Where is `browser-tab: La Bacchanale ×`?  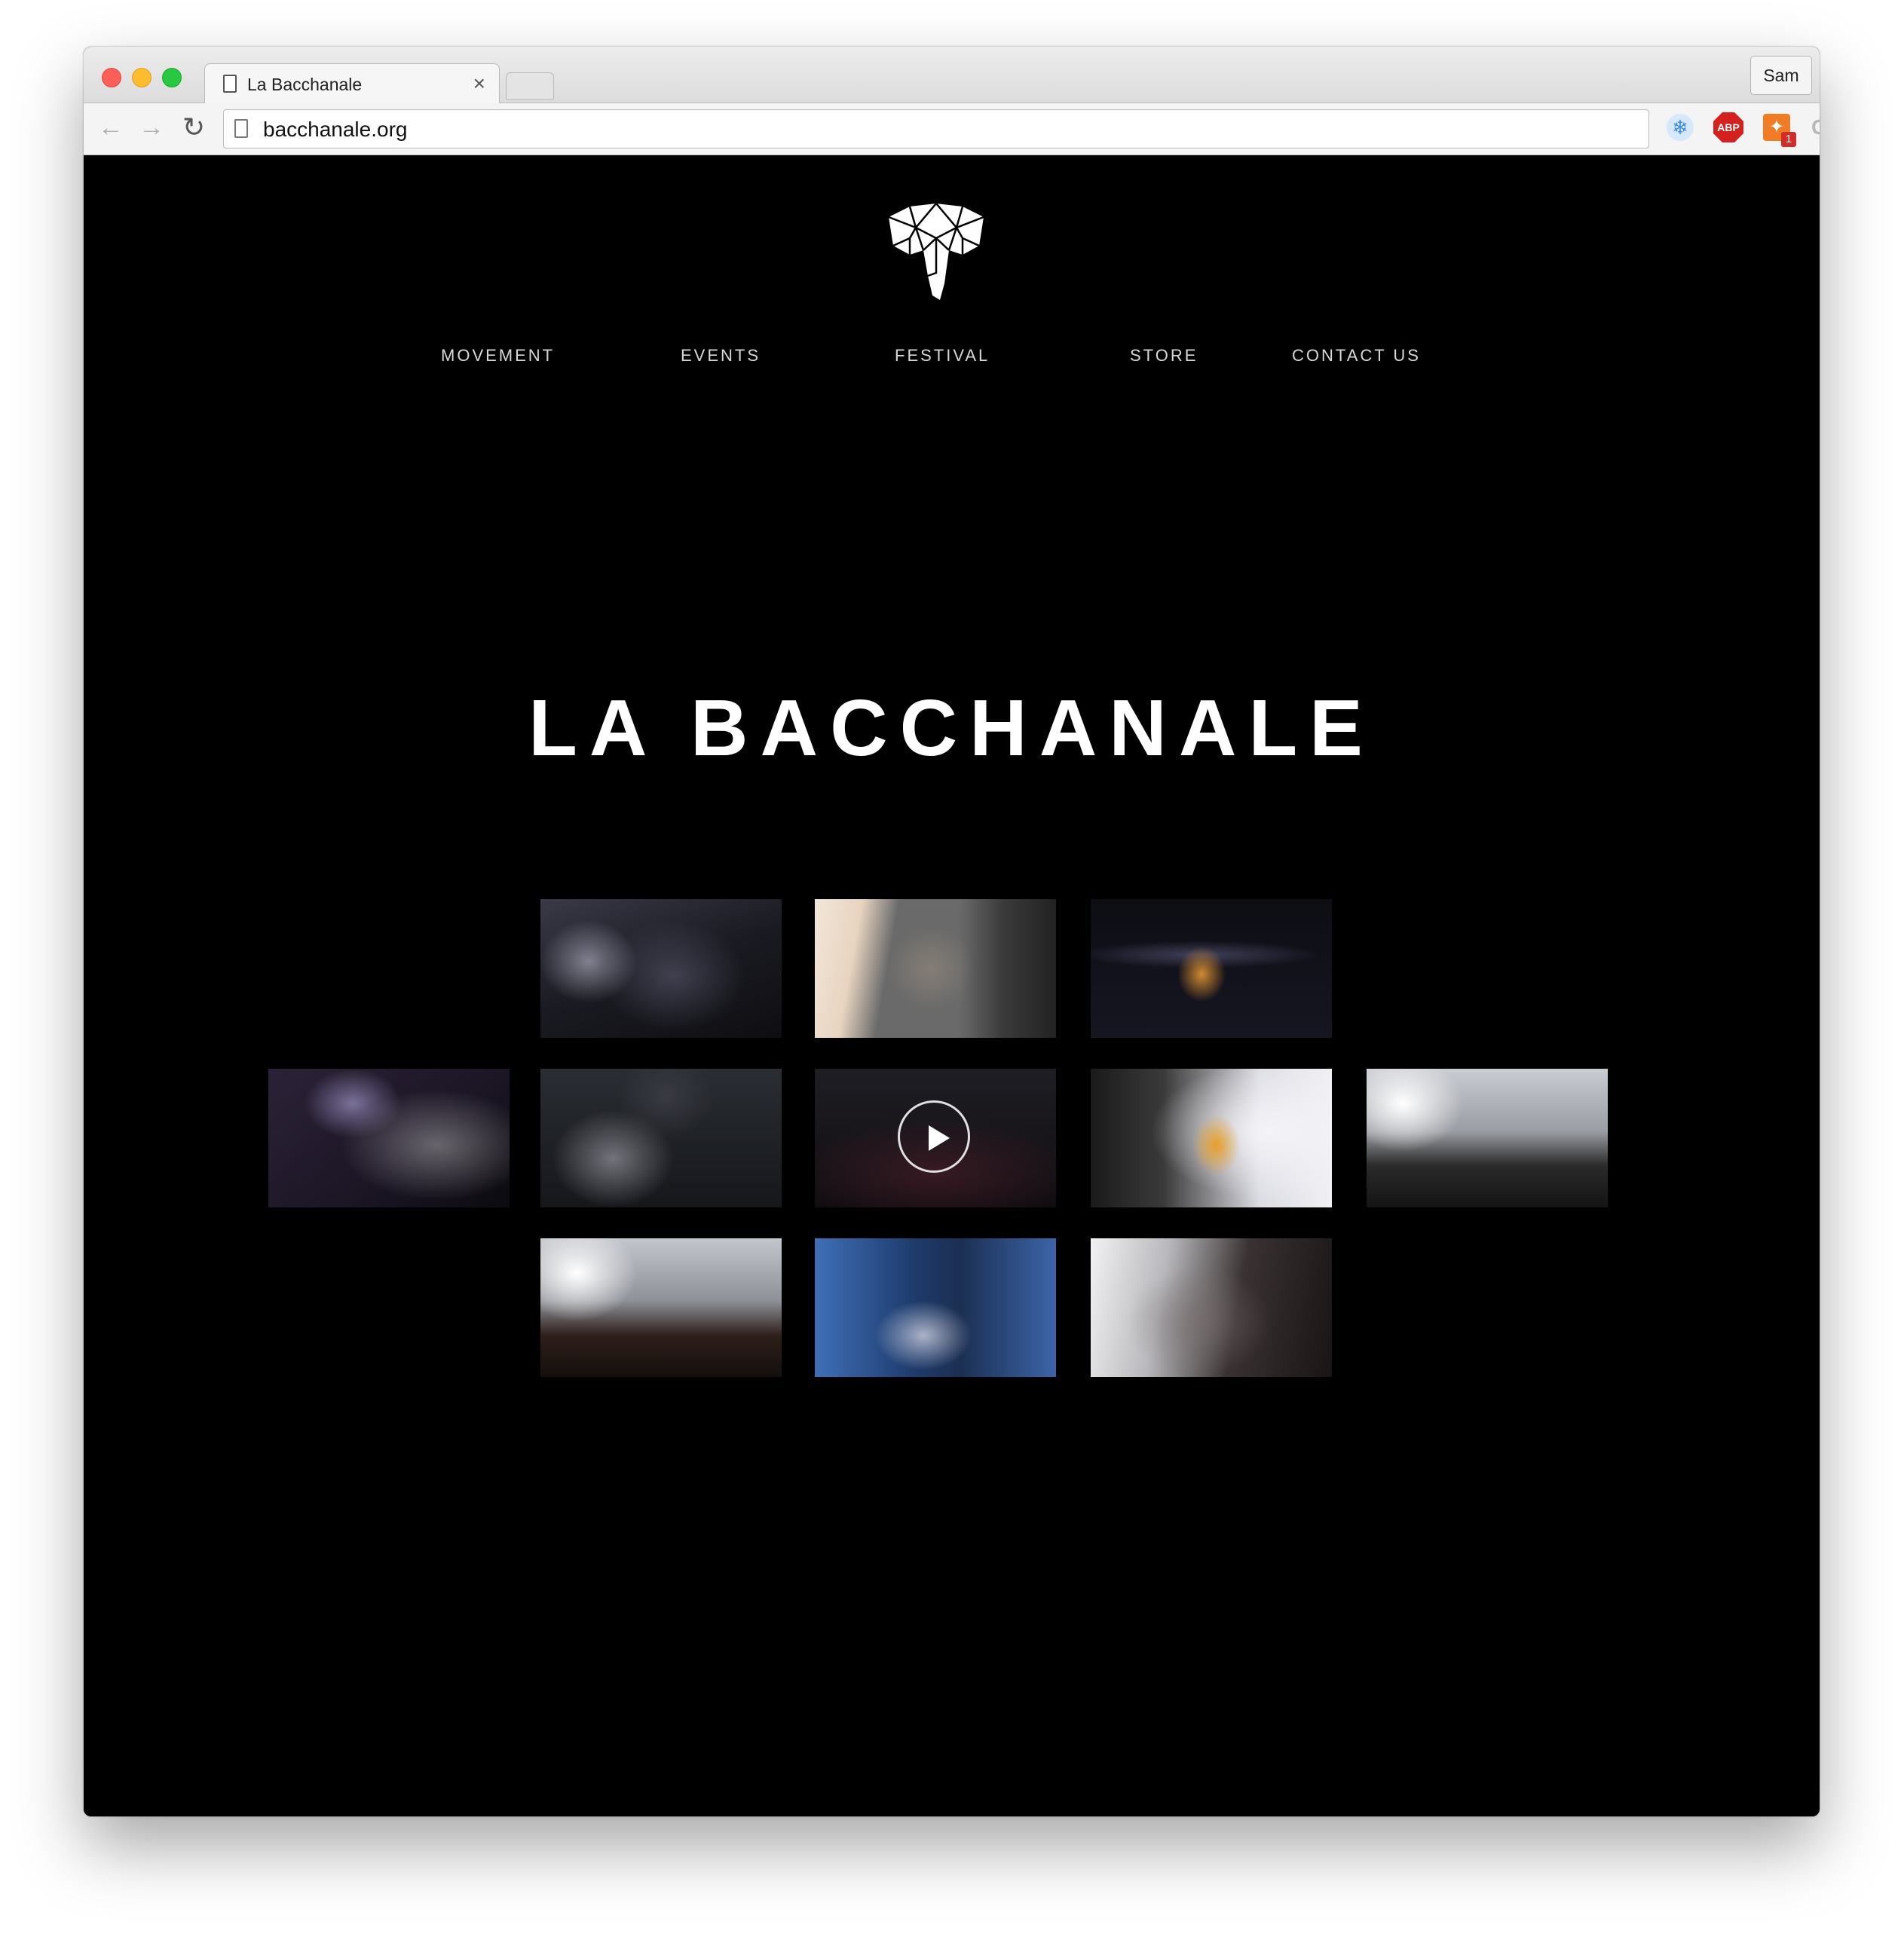
browser-tab: La Bacchanale × is located at coordinates (352, 84).